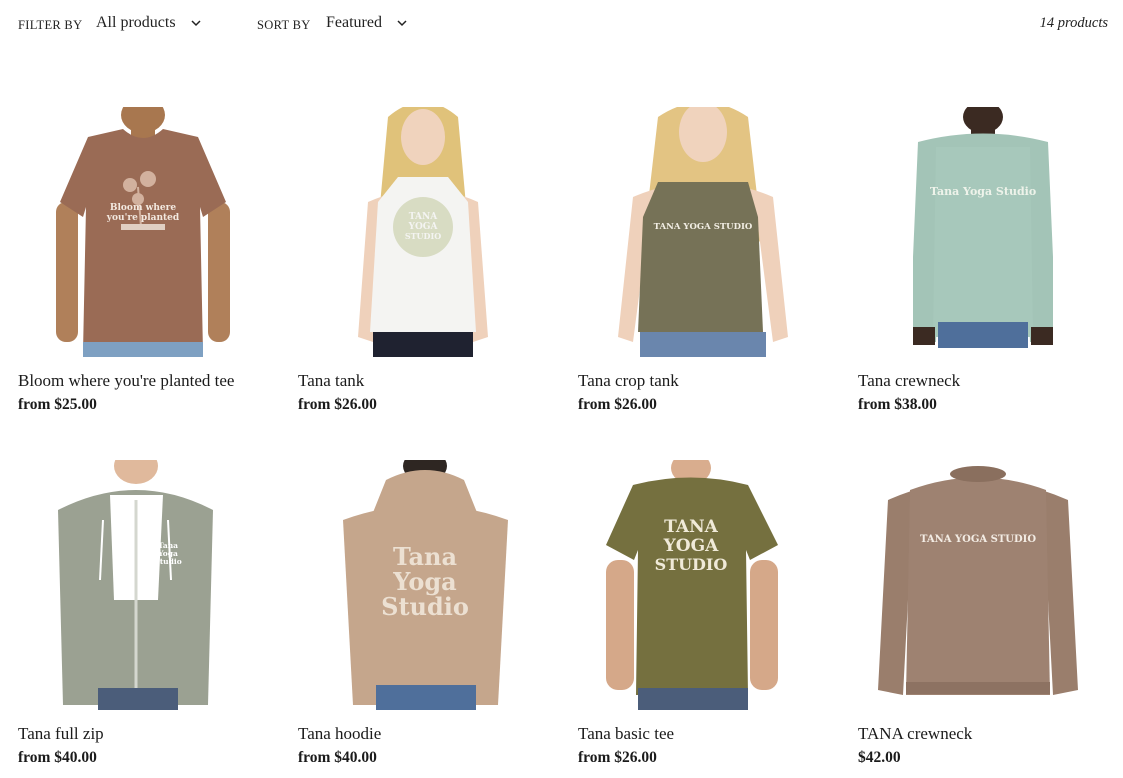 This screenshot has width=1123, height=778. I want to click on product-name: Tana basic tee, so click(626, 734).